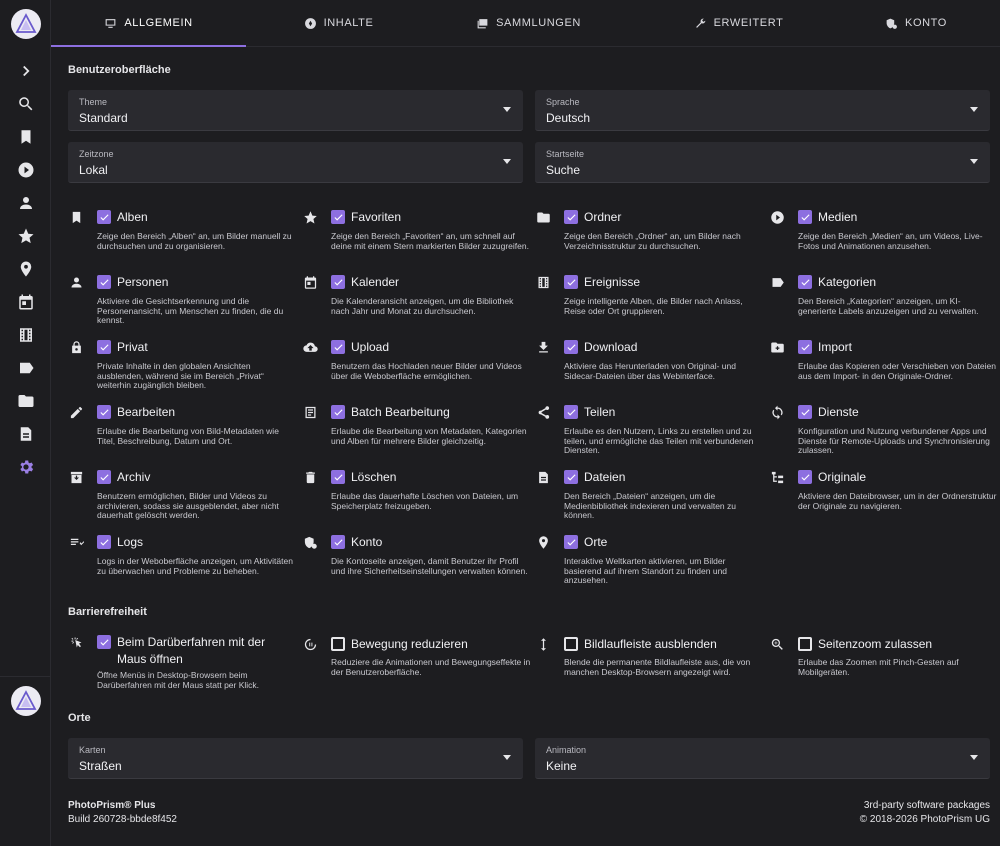  Describe the element at coordinates (310, 347) in the screenshot. I see `cloud-upload-icon` at that location.